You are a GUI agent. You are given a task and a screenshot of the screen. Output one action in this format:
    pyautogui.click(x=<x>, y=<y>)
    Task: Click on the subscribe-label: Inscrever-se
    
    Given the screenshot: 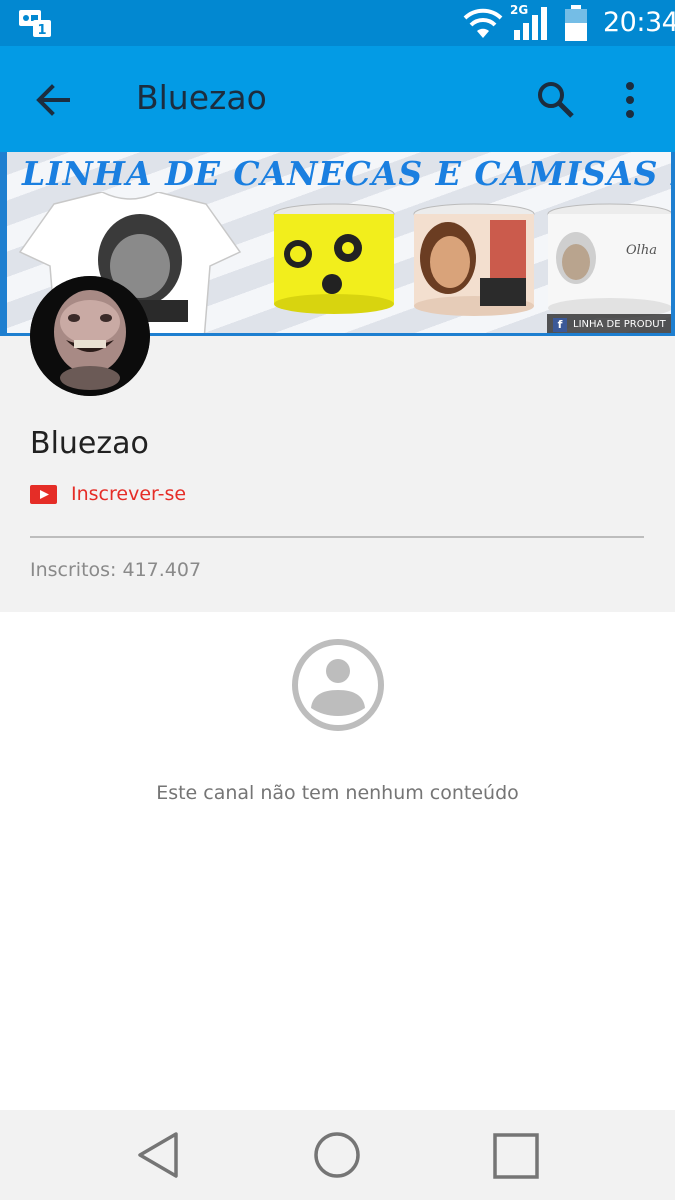 What is the action you would take?
    pyautogui.click(x=129, y=494)
    